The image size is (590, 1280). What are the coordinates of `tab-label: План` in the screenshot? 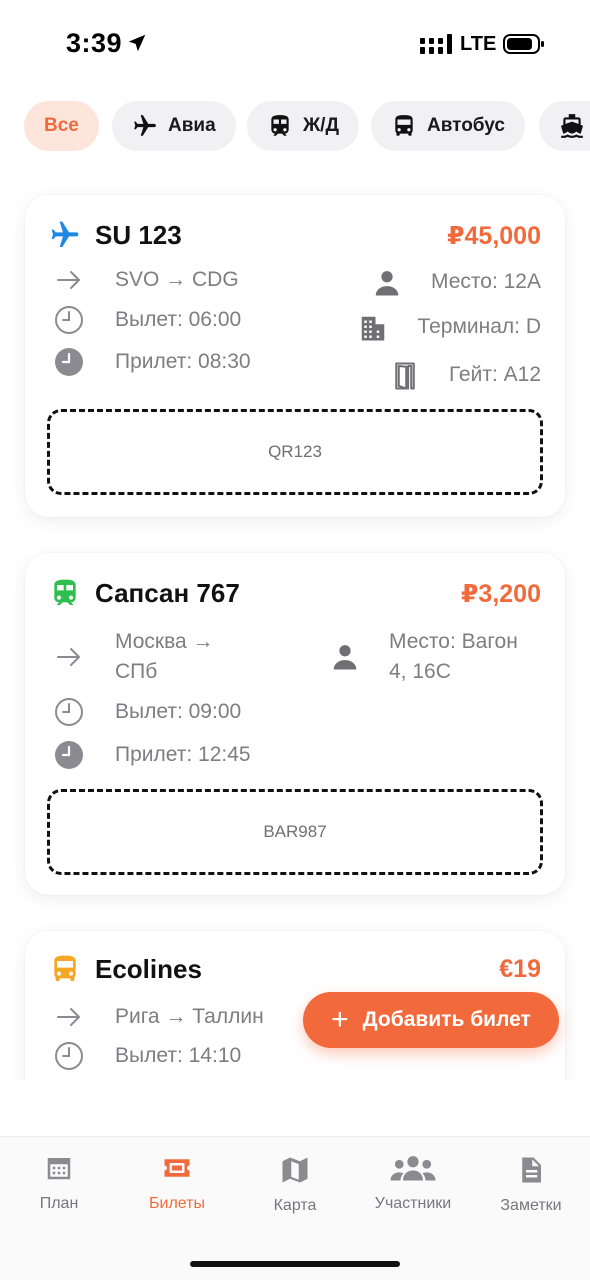 It's located at (59, 1203).